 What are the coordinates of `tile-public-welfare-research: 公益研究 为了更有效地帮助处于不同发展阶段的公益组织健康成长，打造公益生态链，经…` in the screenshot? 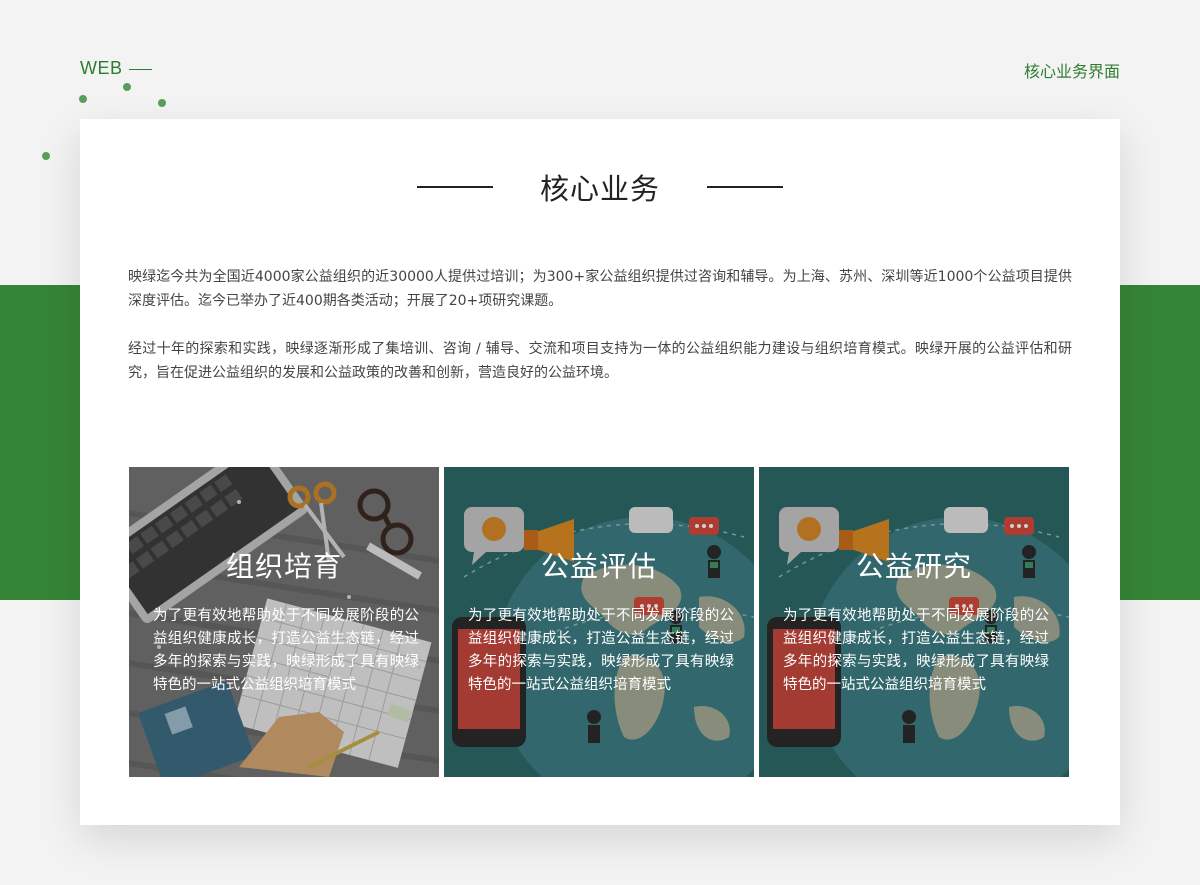 It's located at (914, 622).